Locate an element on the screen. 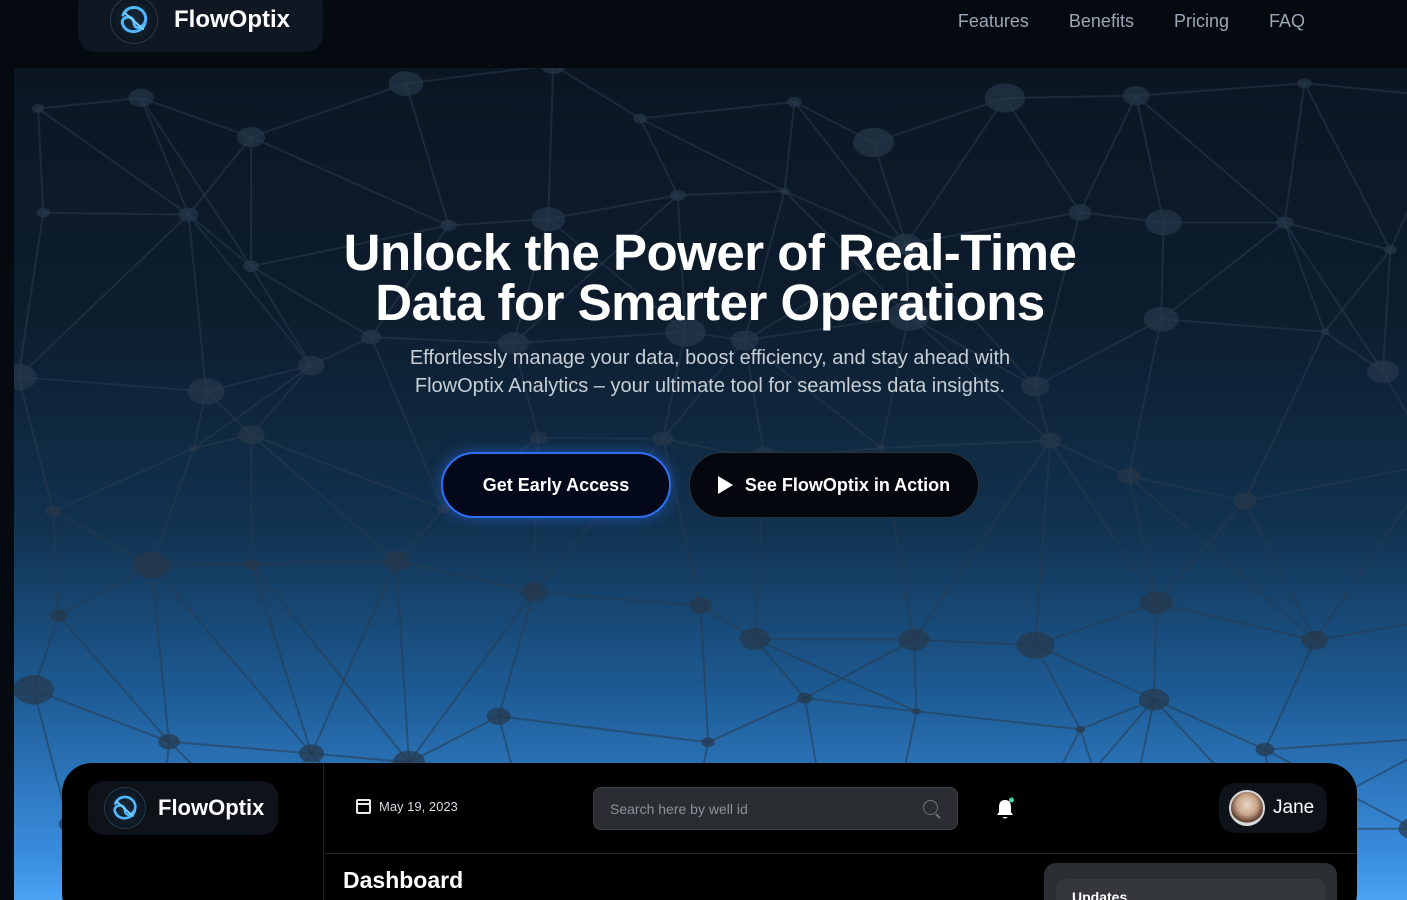  hero-title-line2: Data for Smarter Operations is located at coordinates (710, 302).